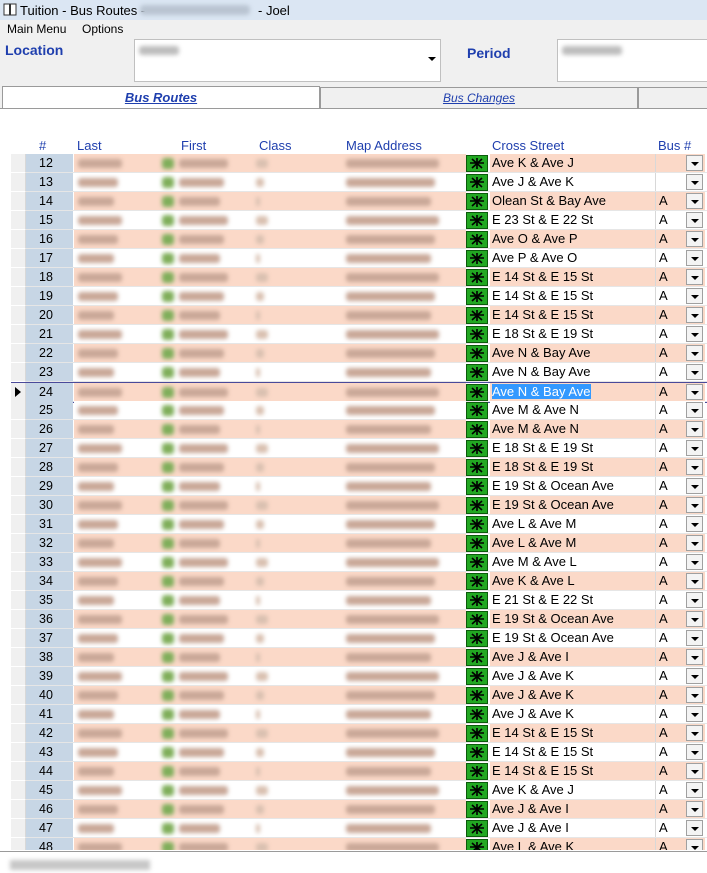 The height and width of the screenshot is (873, 707). I want to click on table-row: 26 Ave M & Ave NA, so click(359, 429).